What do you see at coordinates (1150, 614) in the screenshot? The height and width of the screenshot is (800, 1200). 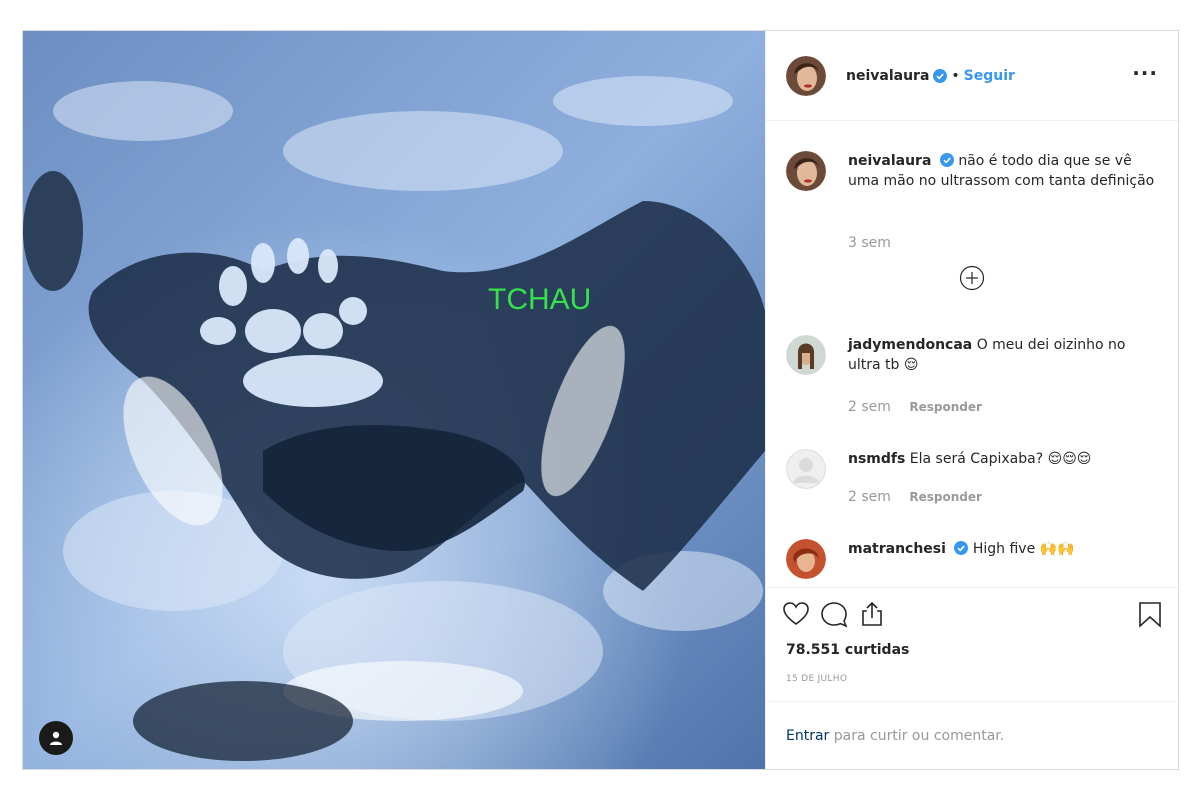 I see `bookmark-icon` at bounding box center [1150, 614].